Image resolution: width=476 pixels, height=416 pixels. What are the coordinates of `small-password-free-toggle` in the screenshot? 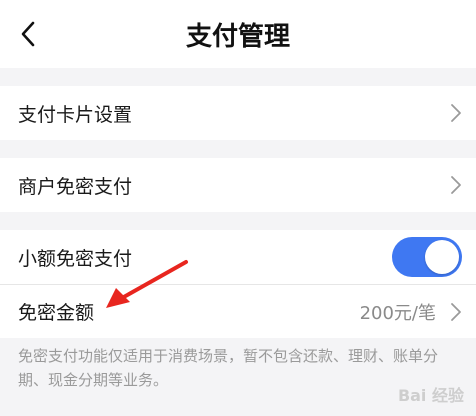 It's located at (427, 257).